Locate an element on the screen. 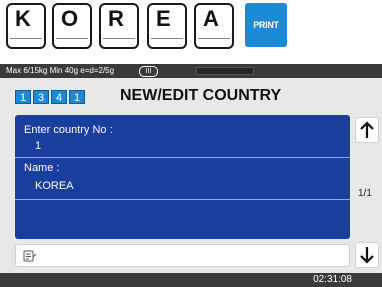  print-button: PRINT is located at coordinates (266, 25).